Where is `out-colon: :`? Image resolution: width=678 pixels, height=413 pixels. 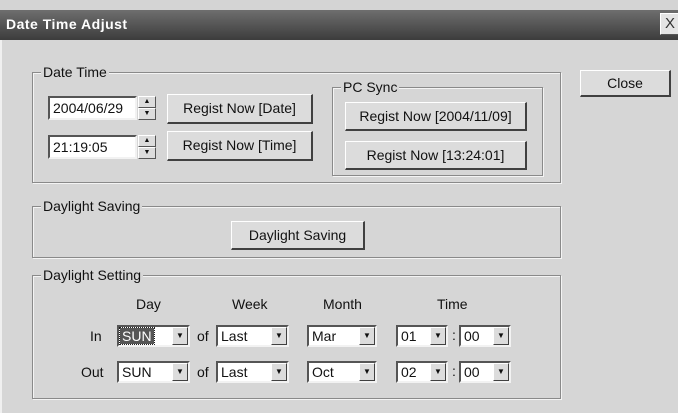
out-colon: : is located at coordinates (454, 371).